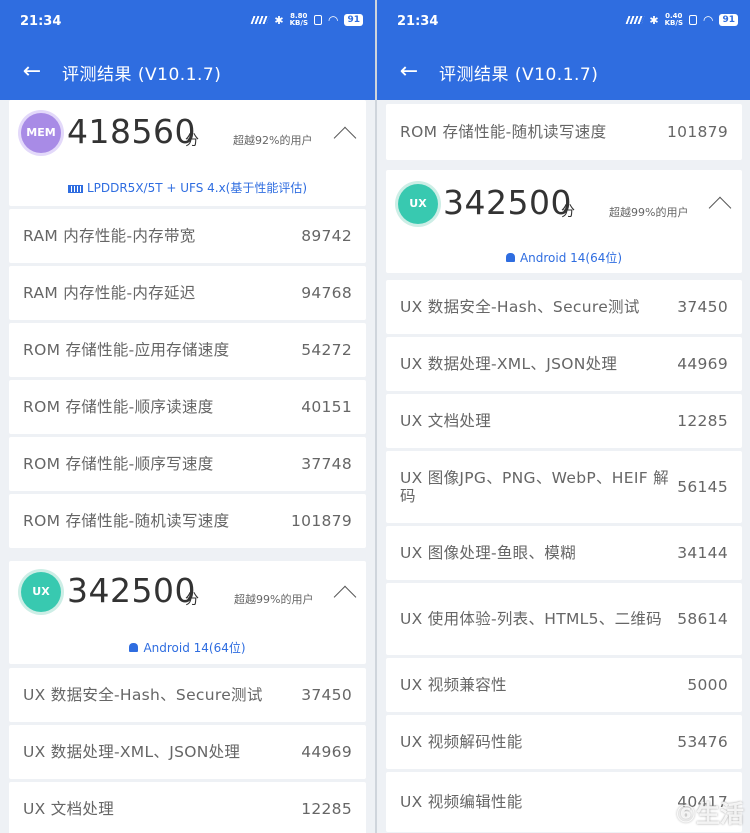 This screenshot has width=750, height=833. What do you see at coordinates (453, 685) in the screenshot?
I see `row-label: UX 视频兼容性` at bounding box center [453, 685].